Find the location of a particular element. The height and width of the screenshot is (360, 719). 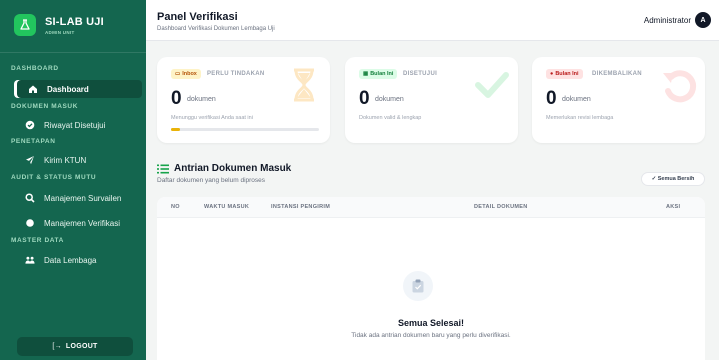

sidebar-item-manajemen-survailen: Manajemen Survailen is located at coordinates (76, 198).